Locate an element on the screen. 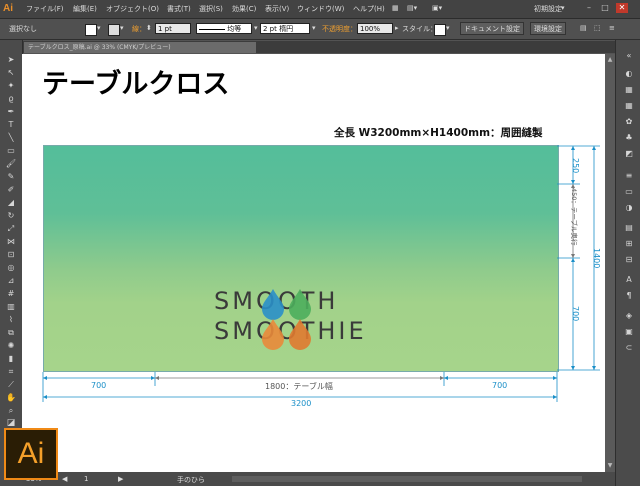 The image size is (640, 486). dim-table-depth-label: 450：テーブル奥行 is located at coordinates (574, 217).